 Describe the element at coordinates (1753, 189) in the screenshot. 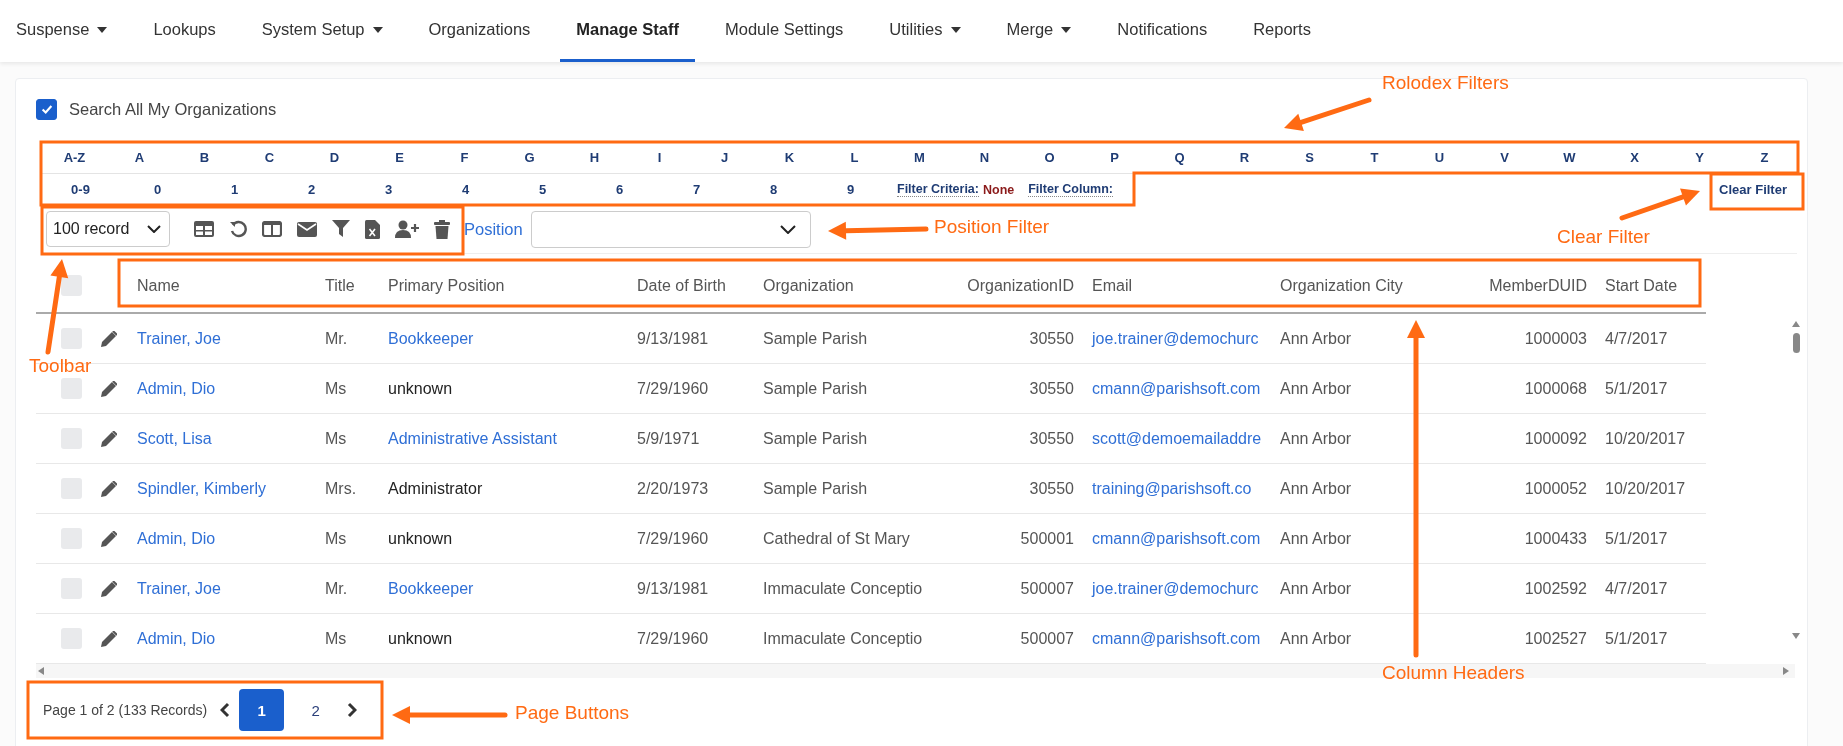

I see `clear-filter-link: Clear Filter` at that location.